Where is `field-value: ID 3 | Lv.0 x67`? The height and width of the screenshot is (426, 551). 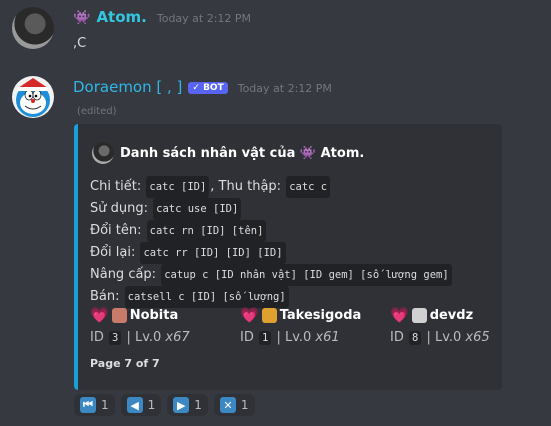 field-value: ID 3 | Lv.0 x67 is located at coordinates (165, 337).